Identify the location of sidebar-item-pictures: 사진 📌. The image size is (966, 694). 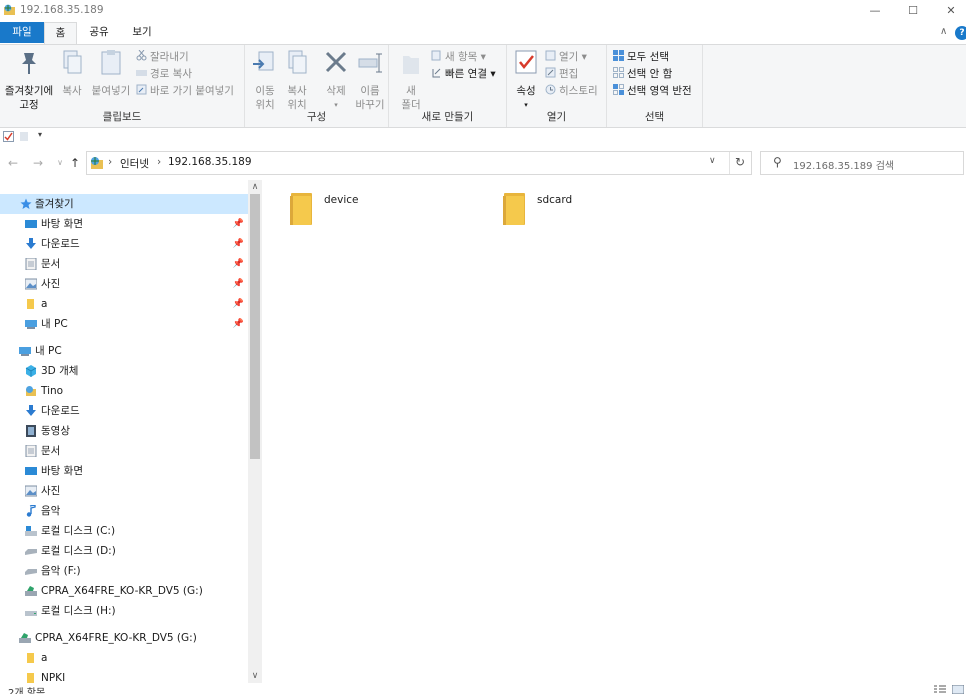
(124, 284).